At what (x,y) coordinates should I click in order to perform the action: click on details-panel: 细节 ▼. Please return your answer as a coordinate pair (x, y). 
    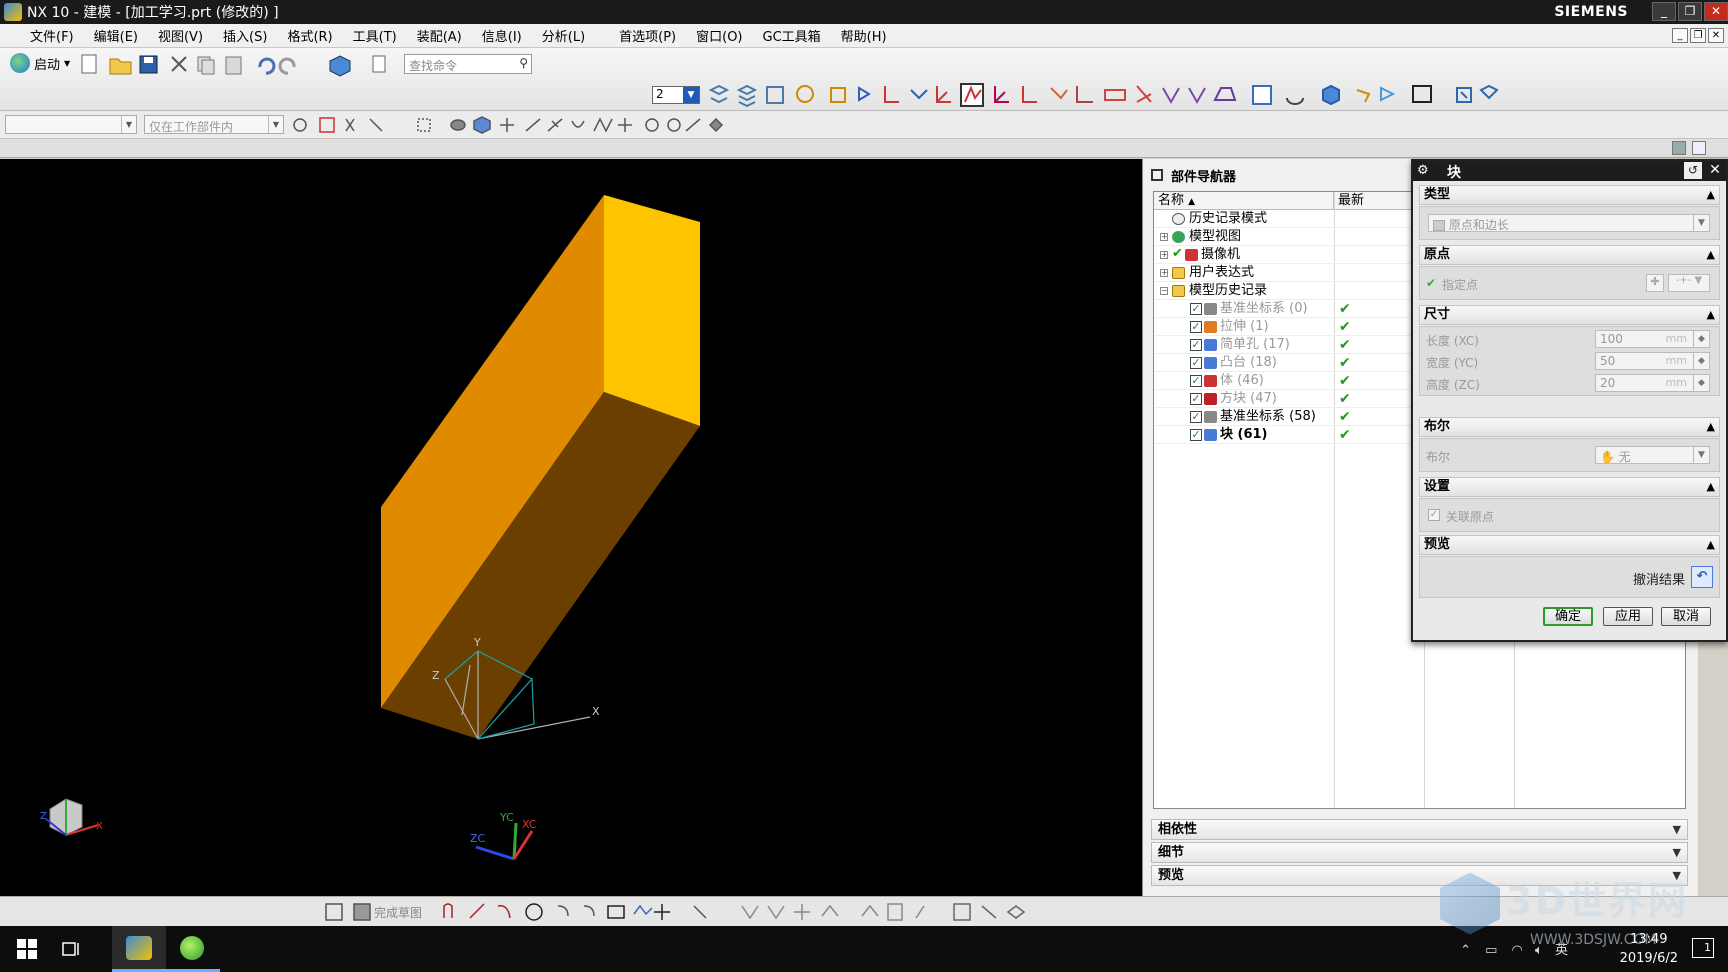
    Looking at the image, I should click on (1419, 852).